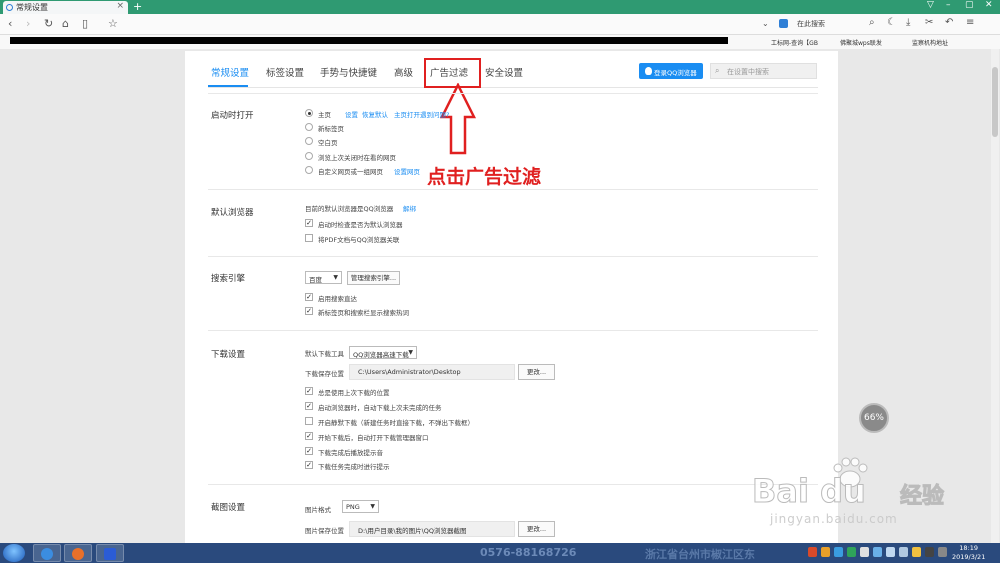 The width and height of the screenshot is (1000, 563). What do you see at coordinates (137, 6) in the screenshot?
I see `new-tab-button: +` at bounding box center [137, 6].